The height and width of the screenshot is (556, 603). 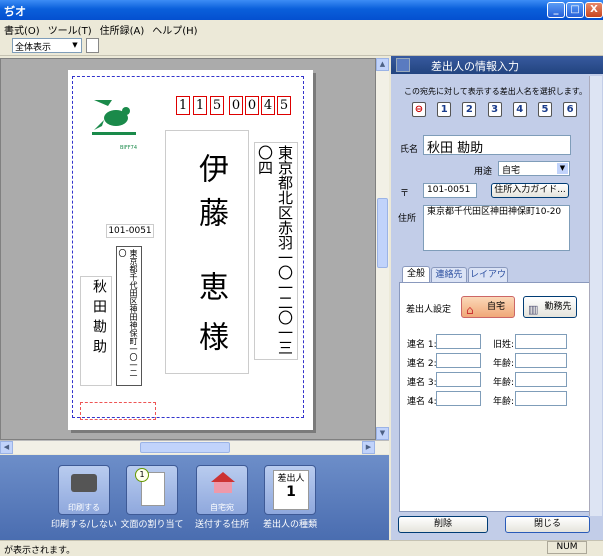 What do you see at coordinates (222, 507) in the screenshot?
I see `send-address-top-label: 自宅宛` at bounding box center [222, 507].